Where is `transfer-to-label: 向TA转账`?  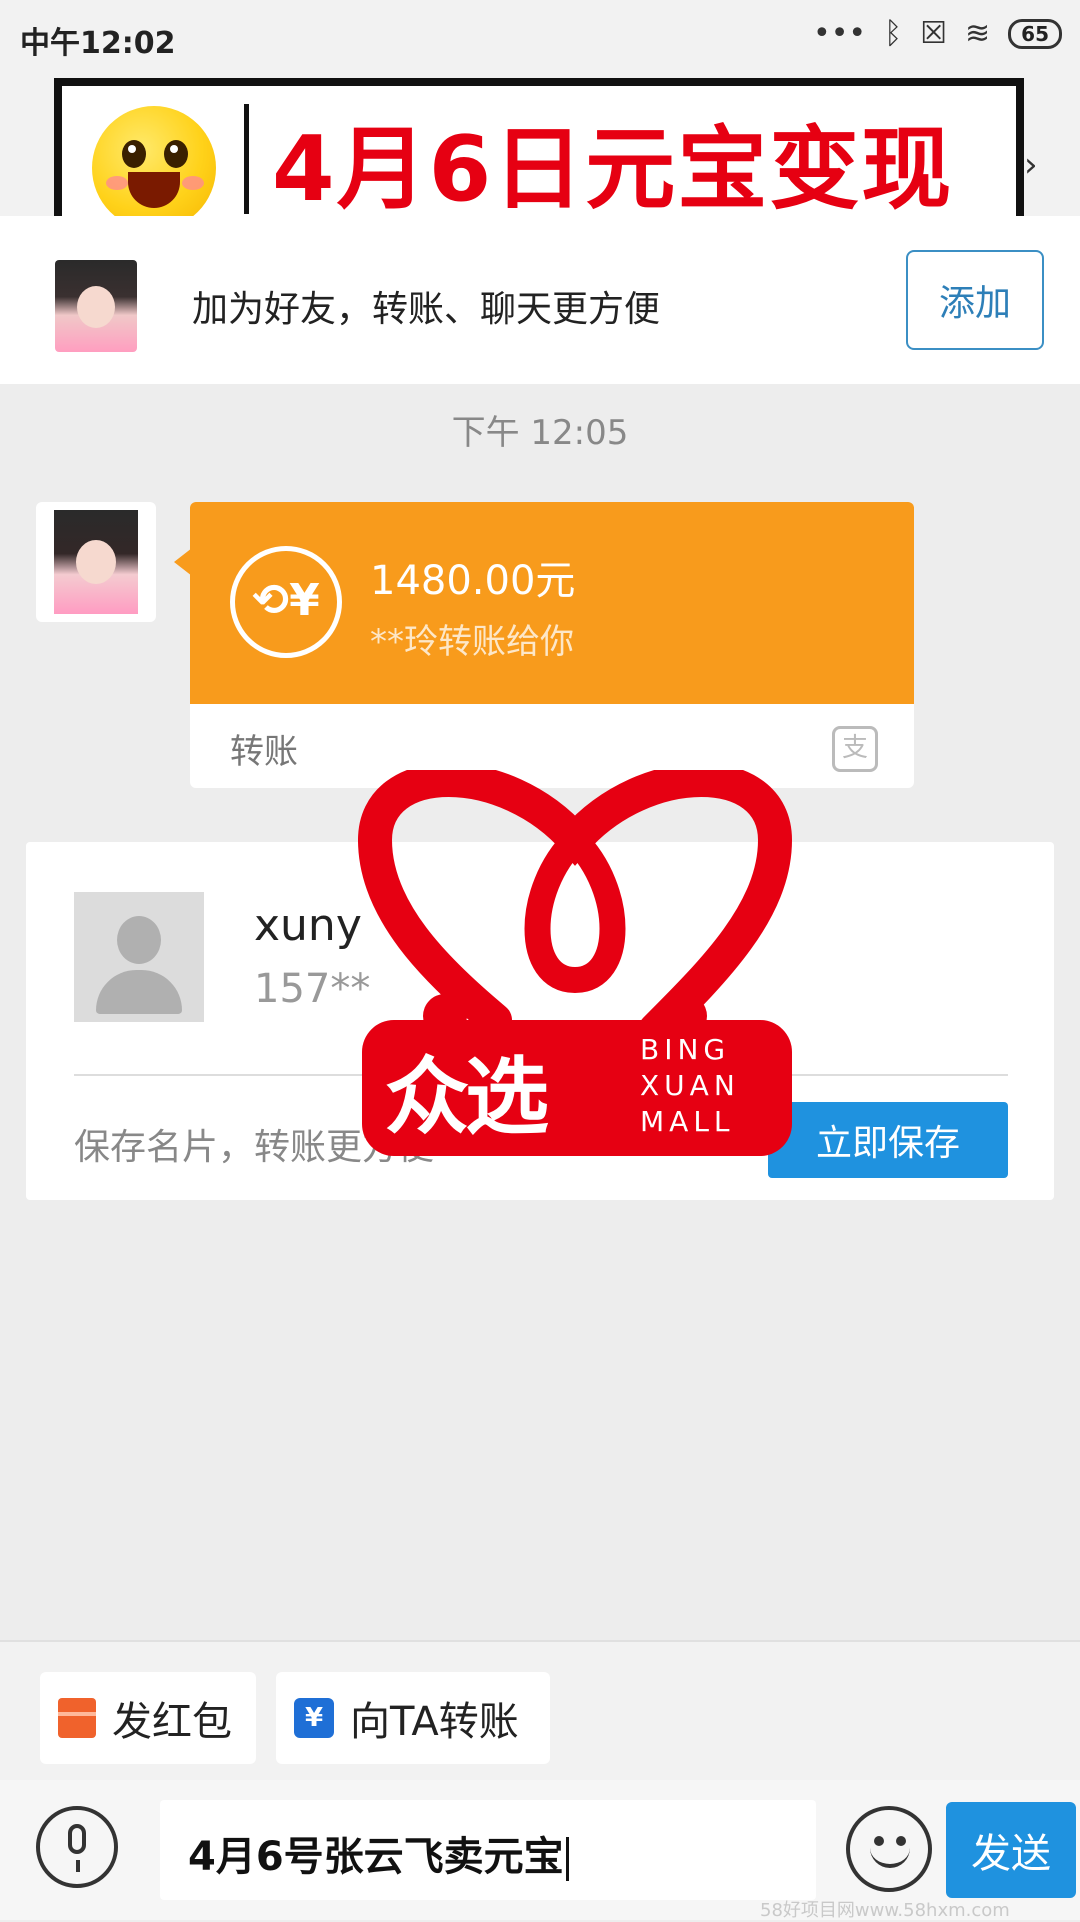
transfer-to-label: 向TA转账 is located at coordinates (434, 1722).